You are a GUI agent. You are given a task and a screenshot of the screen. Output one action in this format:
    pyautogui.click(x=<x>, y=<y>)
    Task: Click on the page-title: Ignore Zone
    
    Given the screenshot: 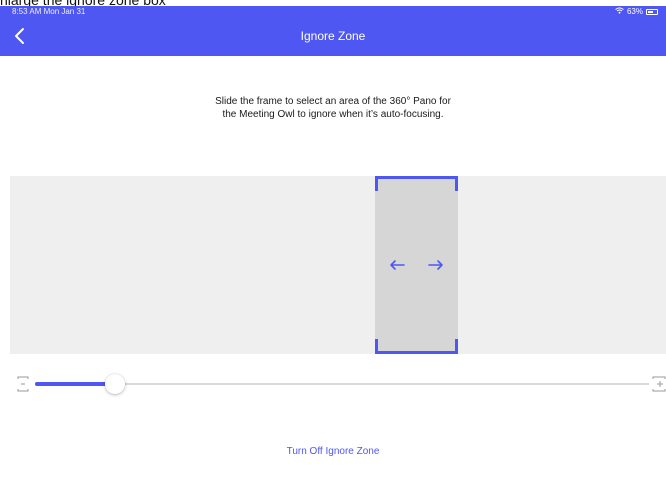 What is the action you would take?
    pyautogui.click(x=333, y=36)
    